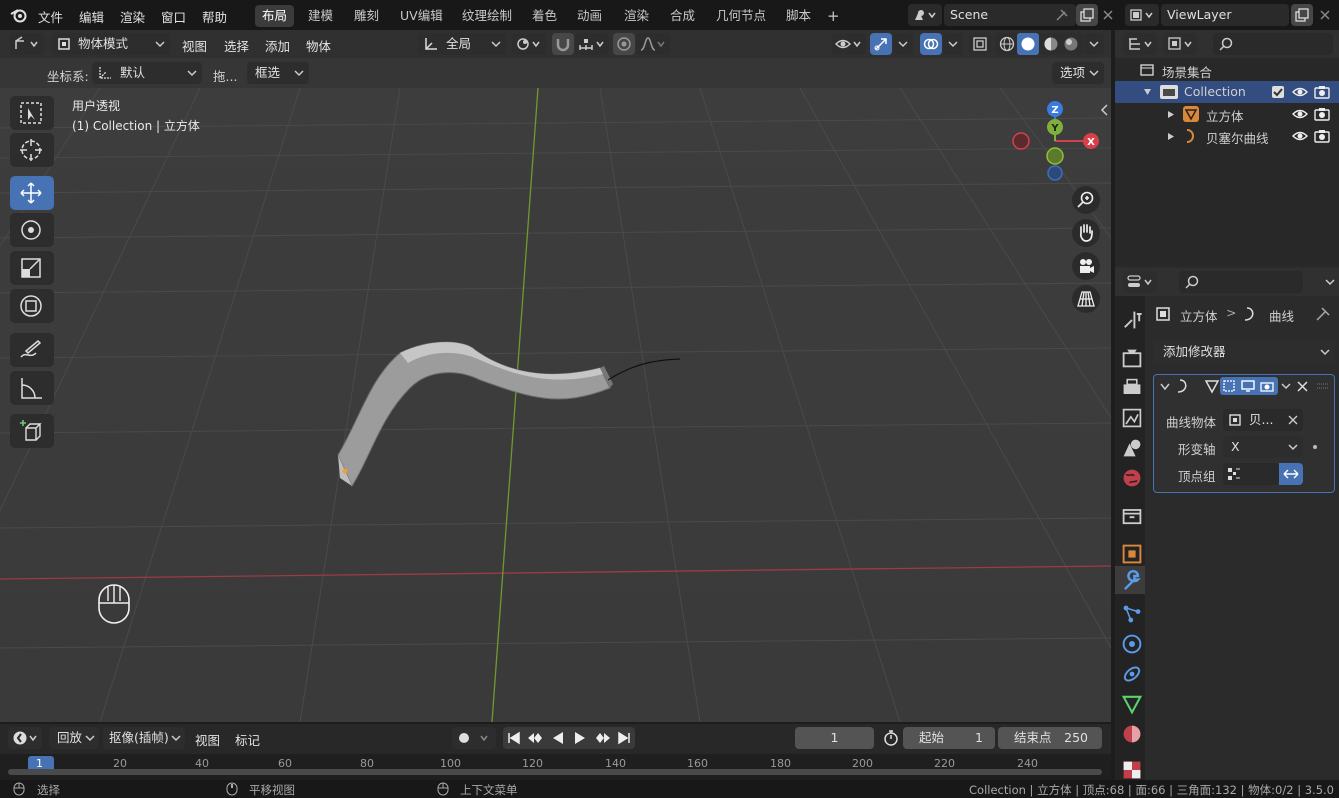  Describe the element at coordinates (544, 16) in the screenshot. I see `tab-shading: 着色` at that location.